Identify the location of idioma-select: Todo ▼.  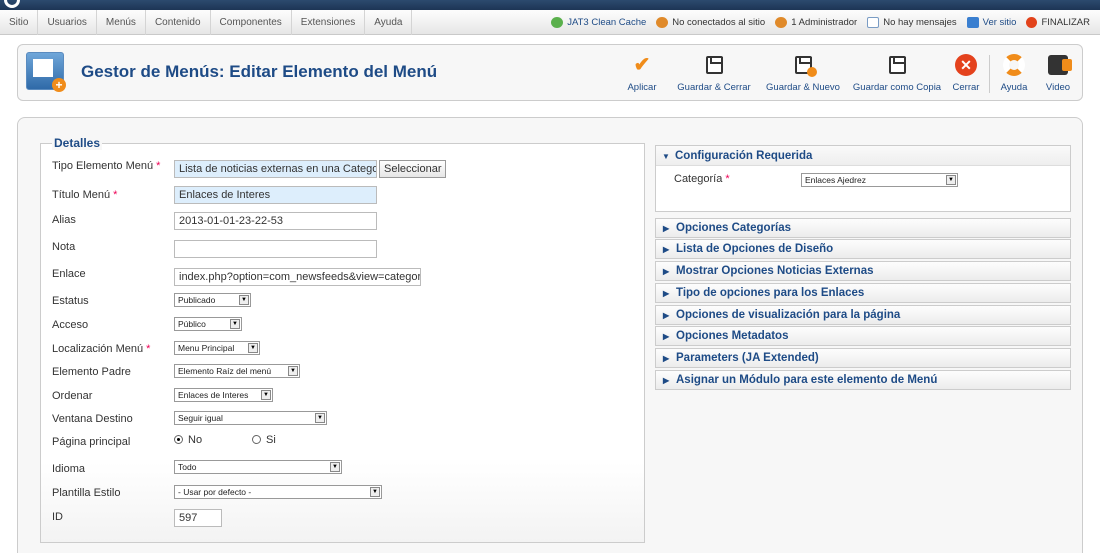
(258, 467).